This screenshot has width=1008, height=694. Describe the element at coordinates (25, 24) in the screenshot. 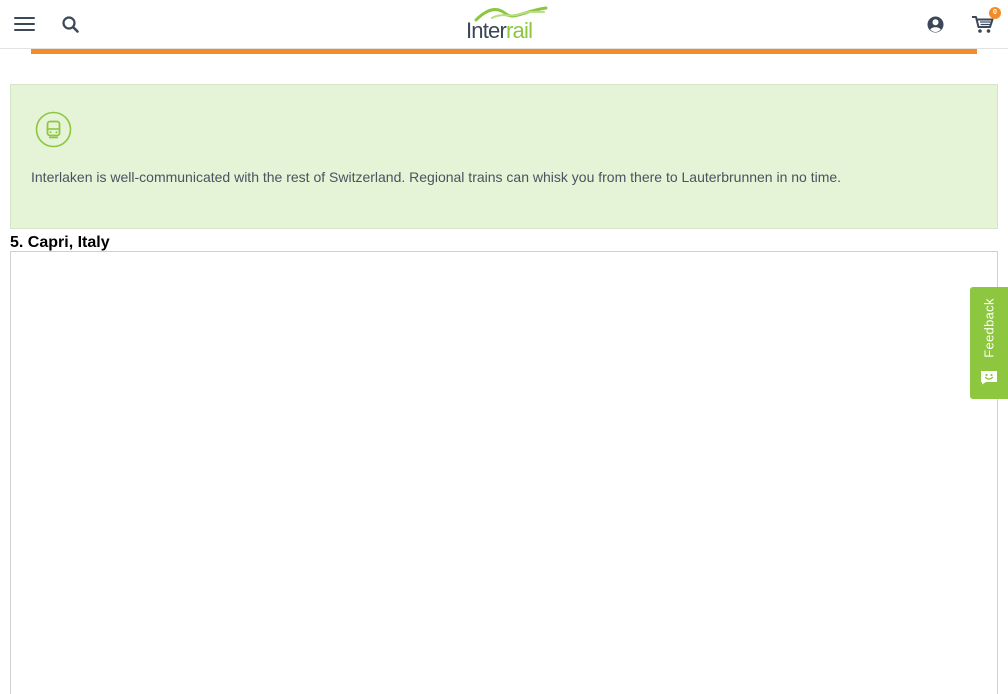

I see `hamburger-menu-icon` at that location.